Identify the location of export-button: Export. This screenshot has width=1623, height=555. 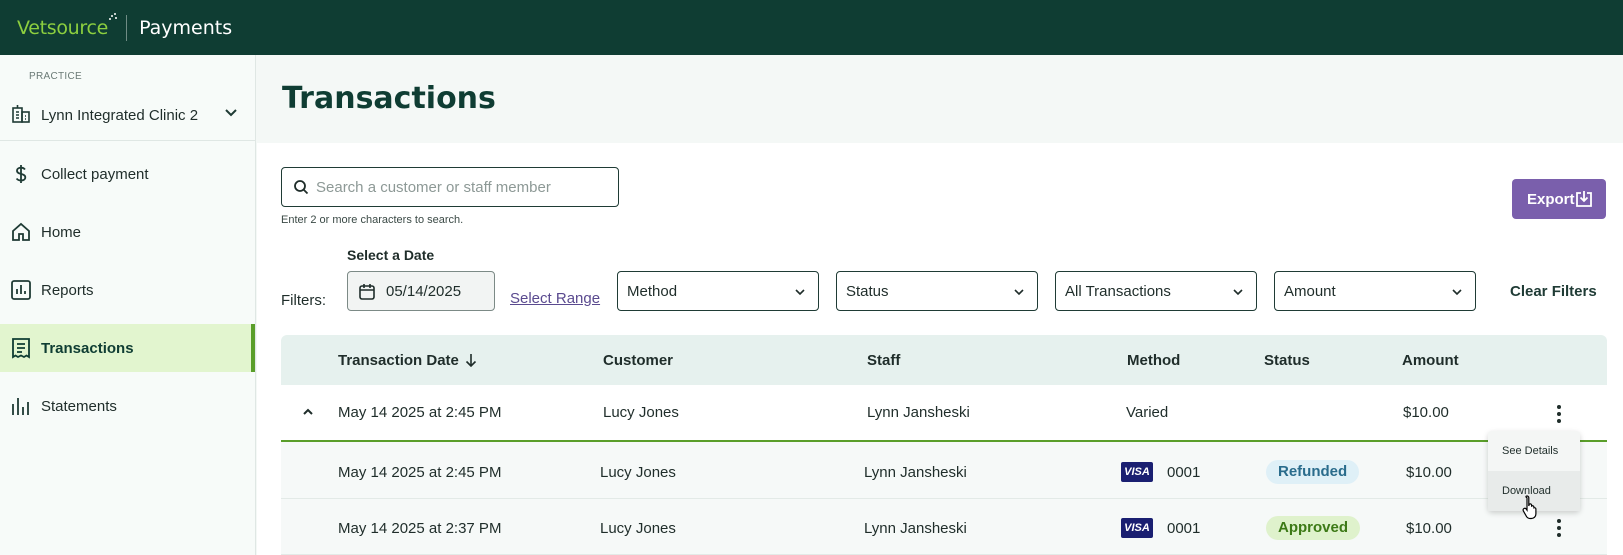
(1559, 199).